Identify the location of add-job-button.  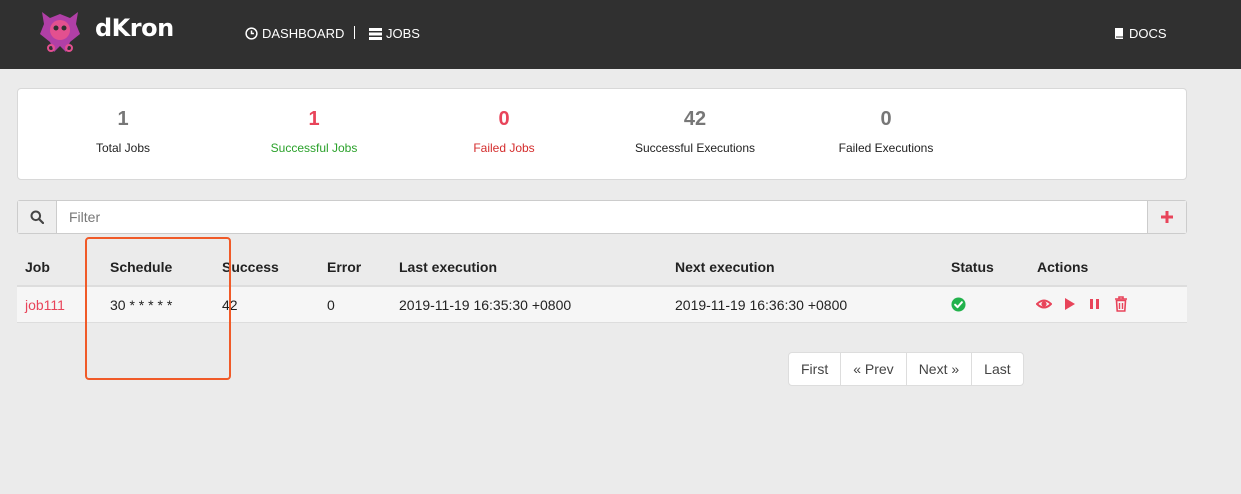
(1166, 217).